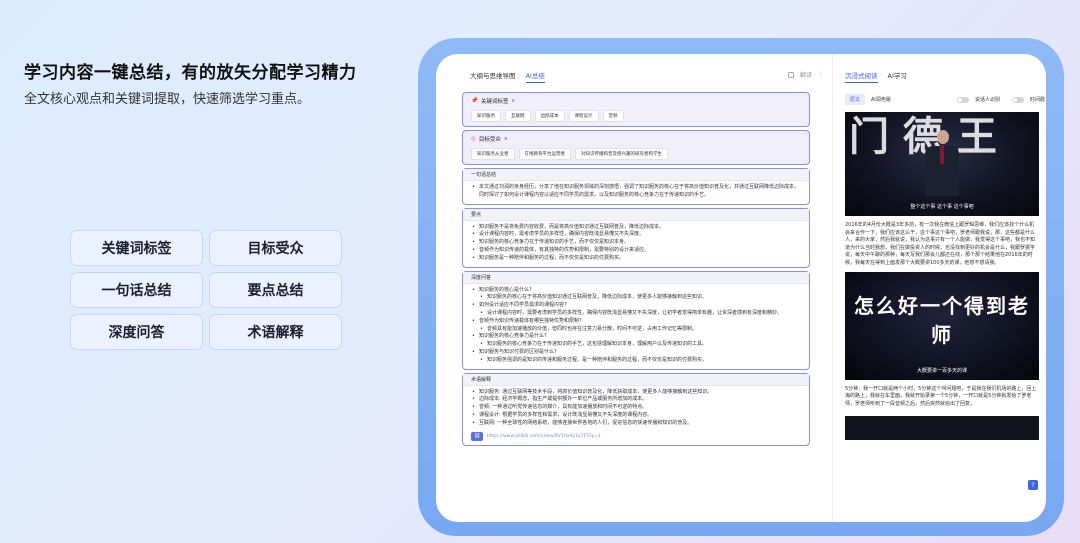 The image size is (1080, 543). Describe the element at coordinates (790, 74) in the screenshot. I see `copy-icon` at that location.